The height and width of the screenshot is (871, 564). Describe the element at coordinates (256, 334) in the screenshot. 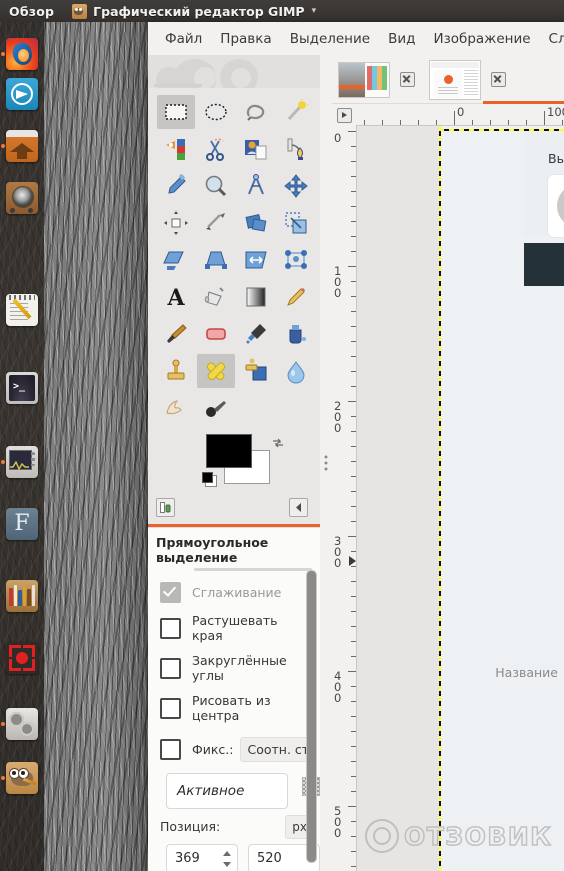

I see `tool-airbrush` at that location.